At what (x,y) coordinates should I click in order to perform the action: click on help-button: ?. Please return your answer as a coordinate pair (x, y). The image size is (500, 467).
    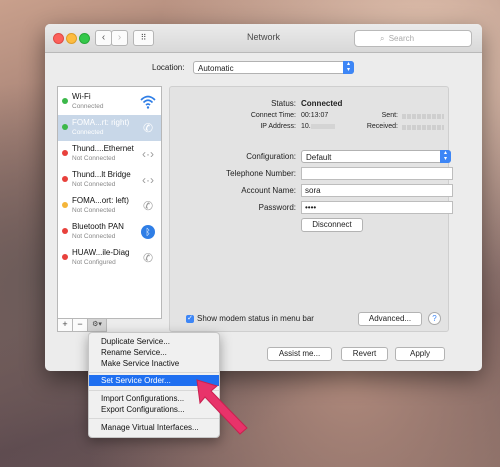
    Looking at the image, I should click on (434, 318).